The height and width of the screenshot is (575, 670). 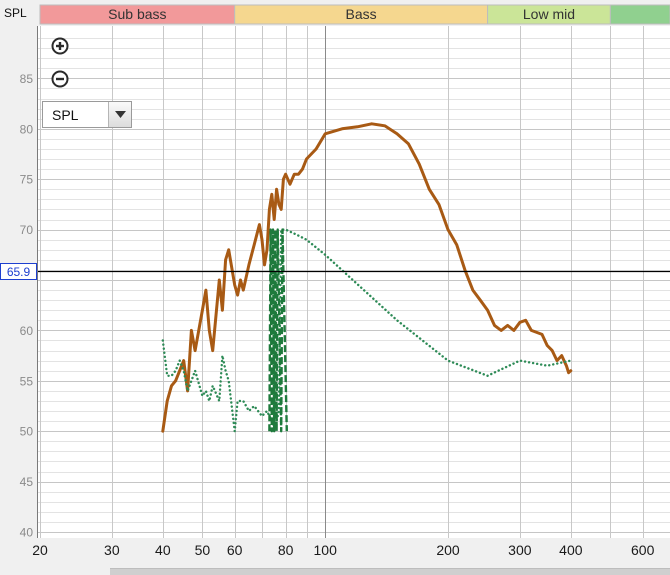 What do you see at coordinates (361, 14) in the screenshot?
I see `band-label-2: Bass` at bounding box center [361, 14].